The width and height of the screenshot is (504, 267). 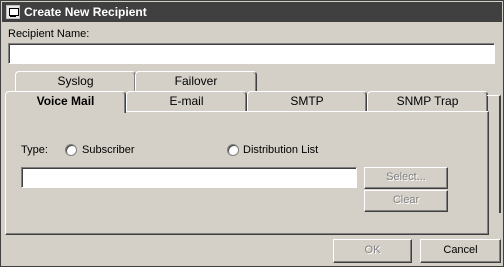 What do you see at coordinates (233, 150) in the screenshot?
I see `distribution-list-radio` at bounding box center [233, 150].